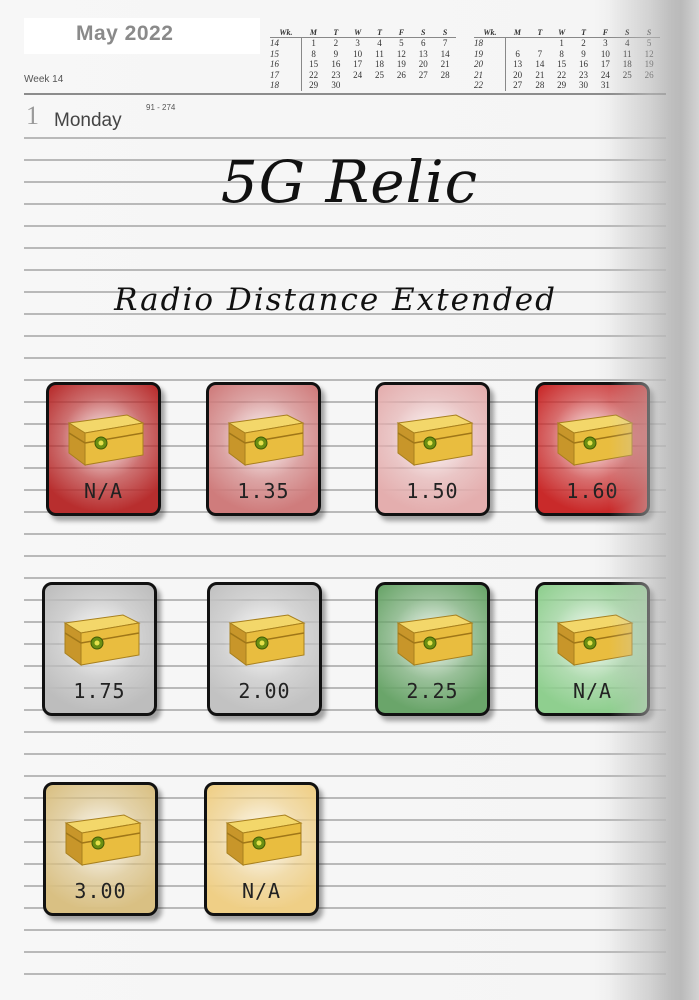 The image size is (699, 1000). What do you see at coordinates (423, 43) in the screenshot?
I see `cal-day: 6` at bounding box center [423, 43].